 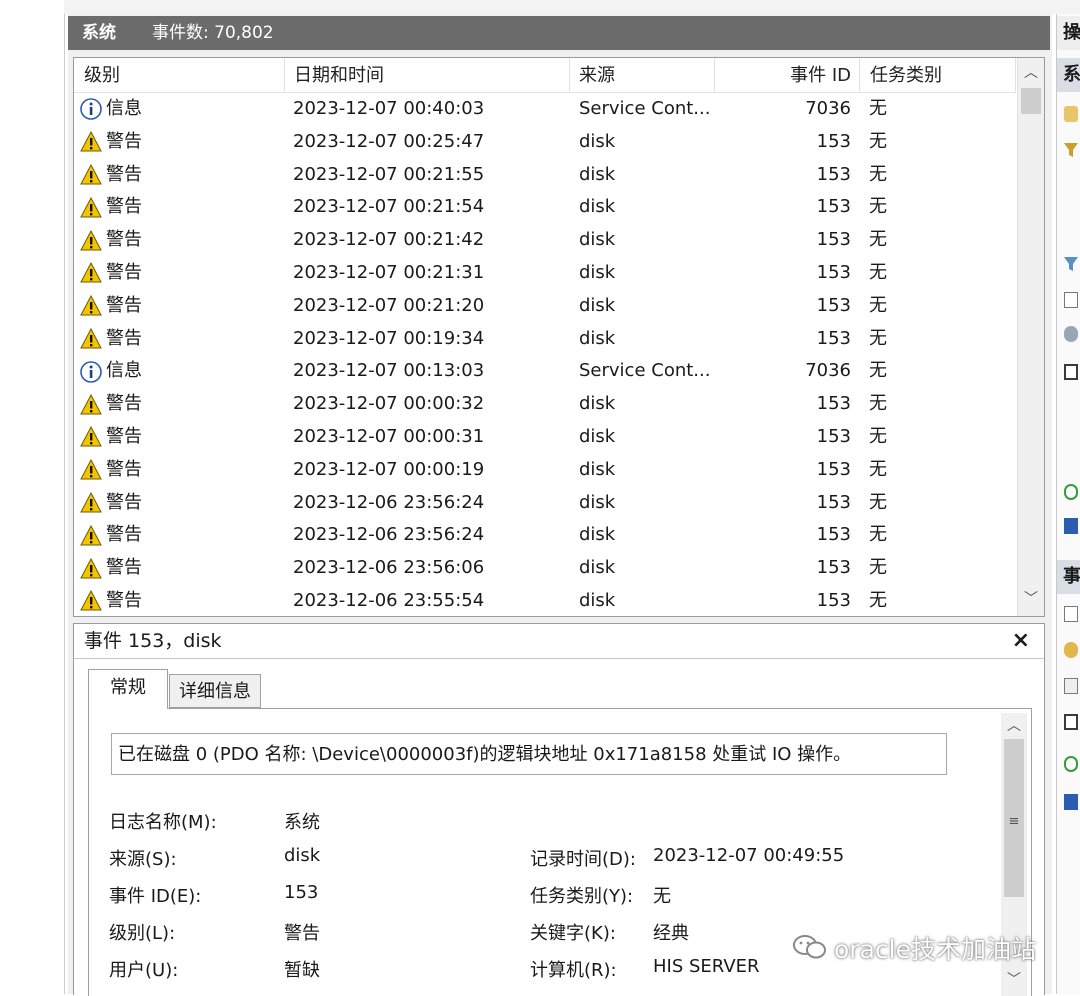 I want to click on label-keywords: 关键字(K):, so click(x=573, y=933).